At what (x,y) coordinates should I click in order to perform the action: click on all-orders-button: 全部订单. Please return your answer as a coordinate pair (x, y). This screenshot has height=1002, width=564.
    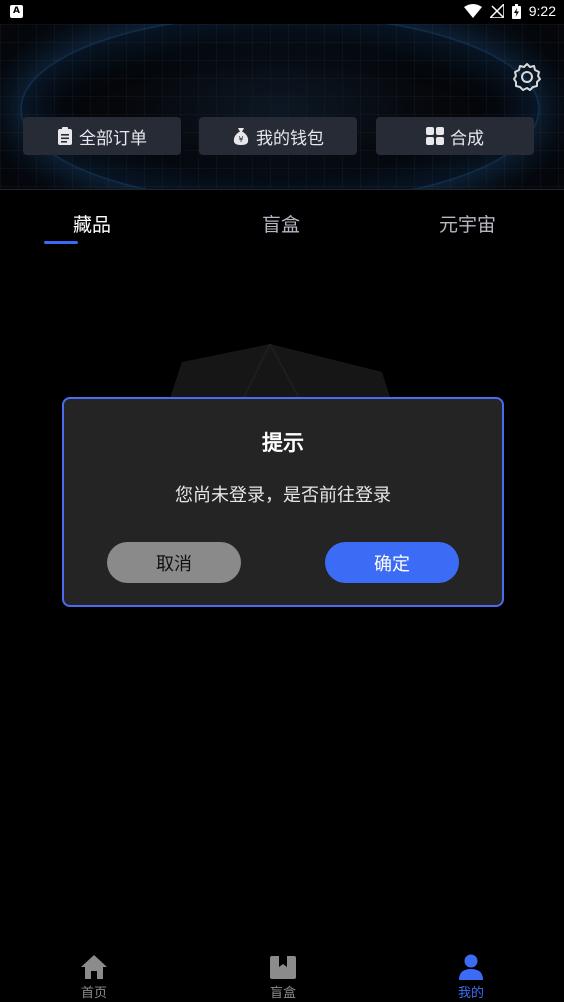
    Looking at the image, I should click on (102, 136).